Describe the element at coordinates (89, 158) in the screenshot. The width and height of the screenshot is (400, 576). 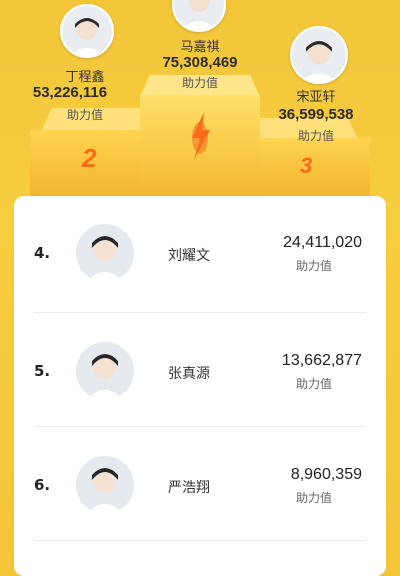
I see `second-rank-number: 2` at that location.